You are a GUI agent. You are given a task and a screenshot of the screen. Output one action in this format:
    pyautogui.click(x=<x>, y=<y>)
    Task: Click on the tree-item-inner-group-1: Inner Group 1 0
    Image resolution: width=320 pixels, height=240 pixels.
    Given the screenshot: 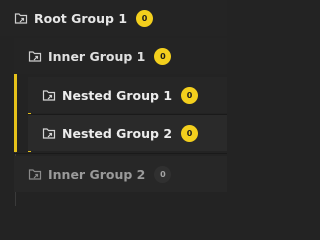 What is the action you would take?
    pyautogui.click(x=120, y=56)
    